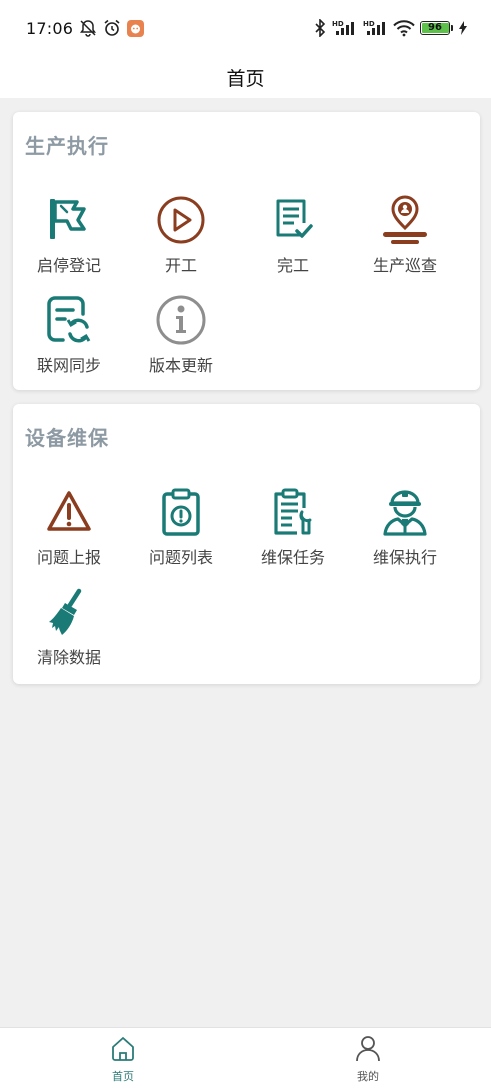 The image size is (491, 1089). Describe the element at coordinates (292, 557) in the screenshot. I see `menu-item-label: 维保任务` at that location.